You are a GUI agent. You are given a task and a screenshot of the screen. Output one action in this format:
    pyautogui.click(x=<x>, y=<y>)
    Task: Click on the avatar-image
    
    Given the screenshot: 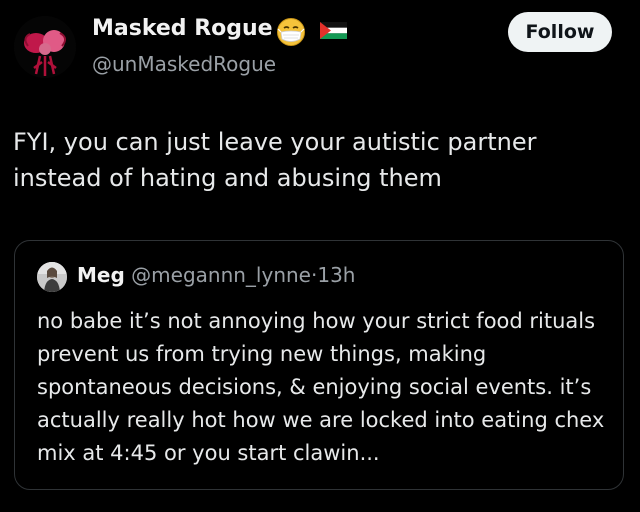 What is the action you would take?
    pyautogui.click(x=45, y=47)
    